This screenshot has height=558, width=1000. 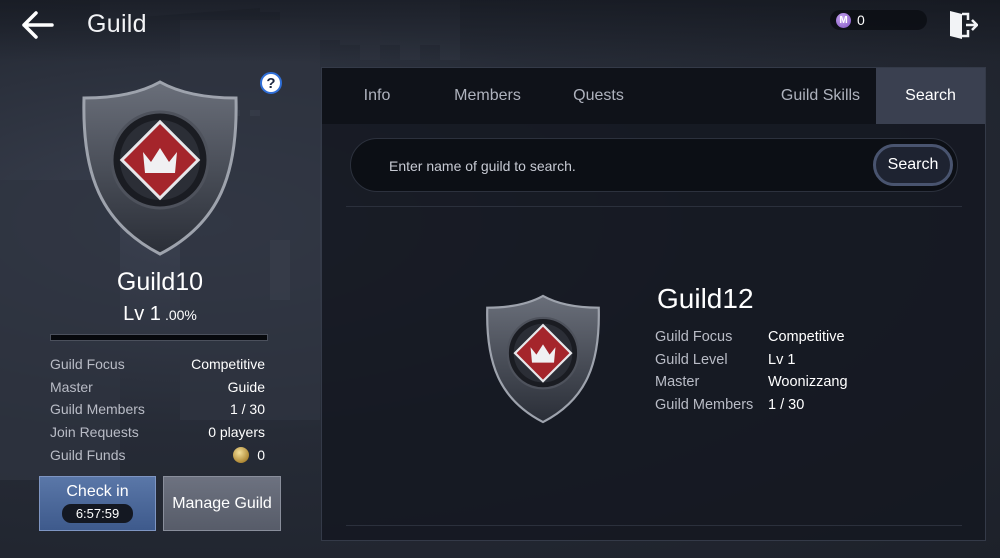 I want to click on gold-coin-icon, so click(x=241, y=454).